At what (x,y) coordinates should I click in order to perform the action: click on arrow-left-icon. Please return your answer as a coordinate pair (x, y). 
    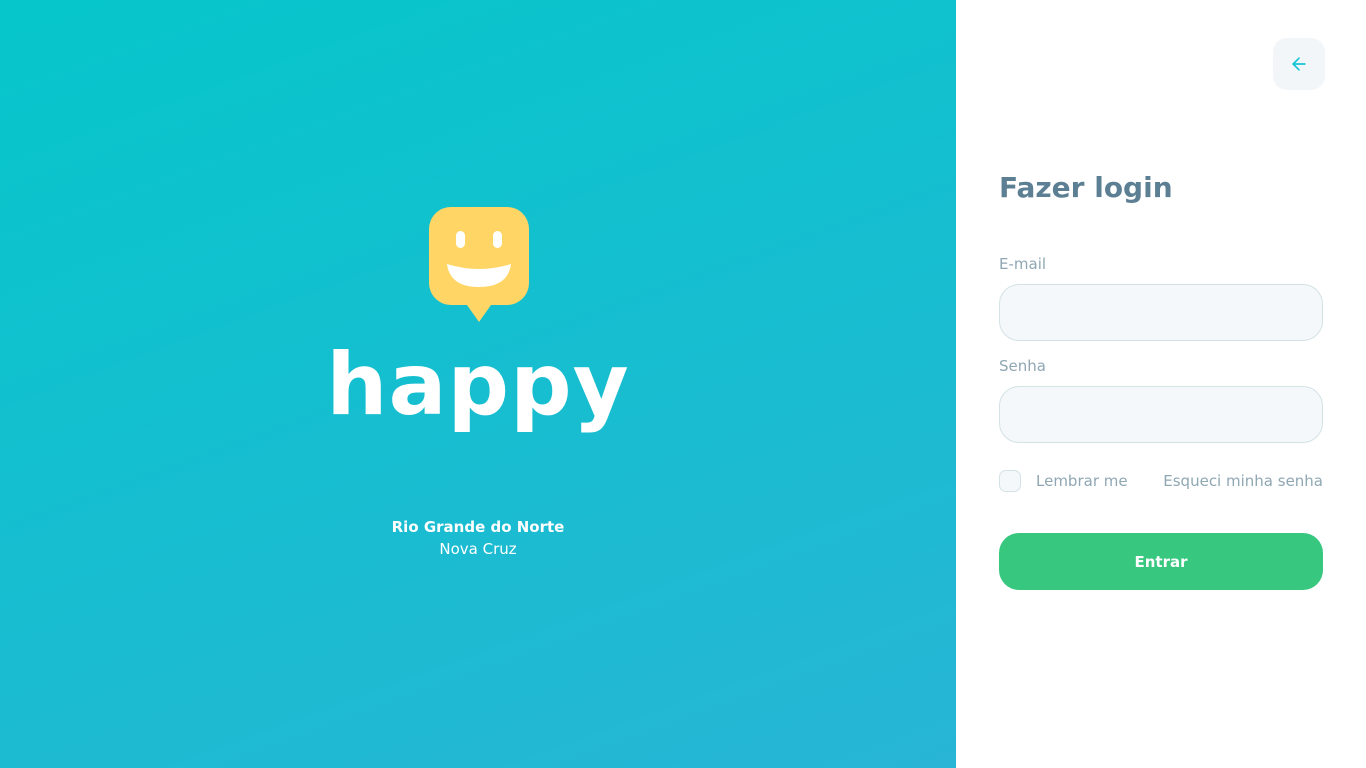
    Looking at the image, I should click on (1299, 64).